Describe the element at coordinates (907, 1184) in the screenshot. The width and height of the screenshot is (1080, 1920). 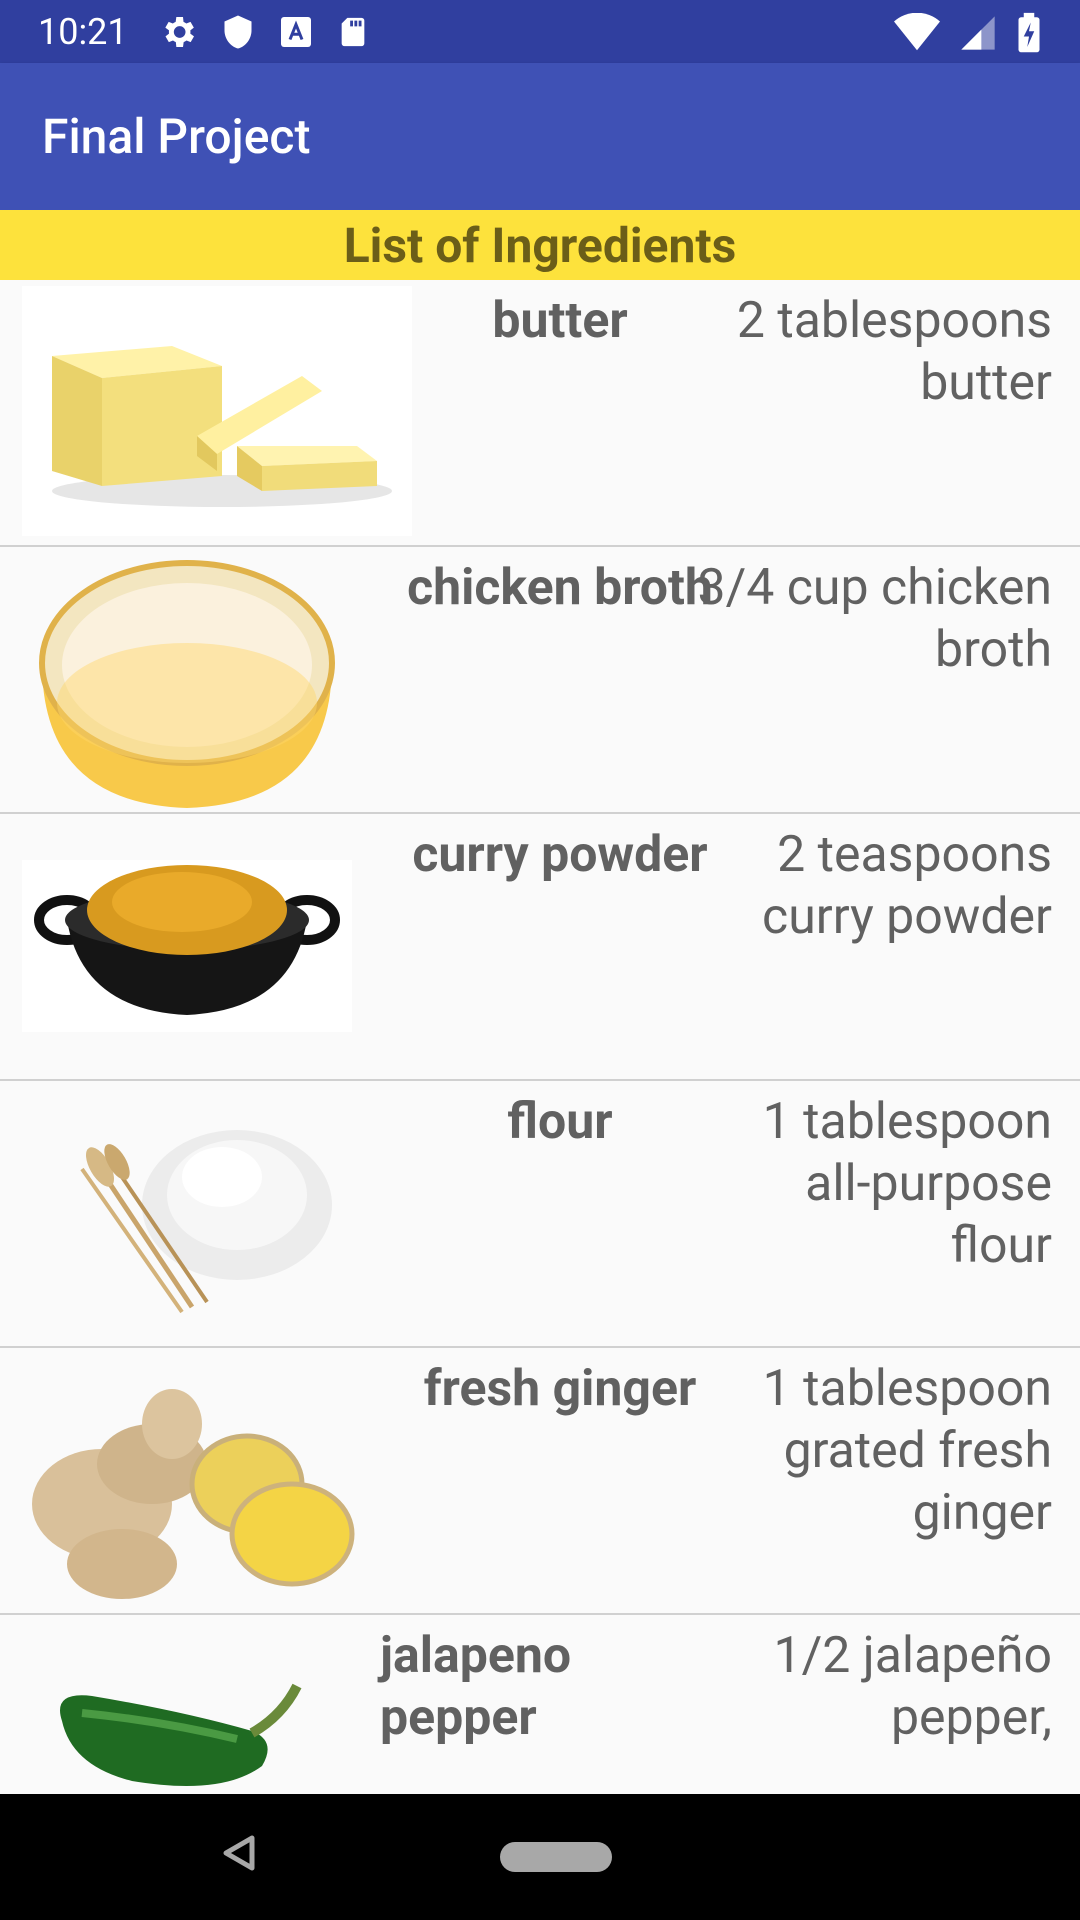
I see `ingredient-quantity: 1 tablespoon all-purpose flour` at that location.